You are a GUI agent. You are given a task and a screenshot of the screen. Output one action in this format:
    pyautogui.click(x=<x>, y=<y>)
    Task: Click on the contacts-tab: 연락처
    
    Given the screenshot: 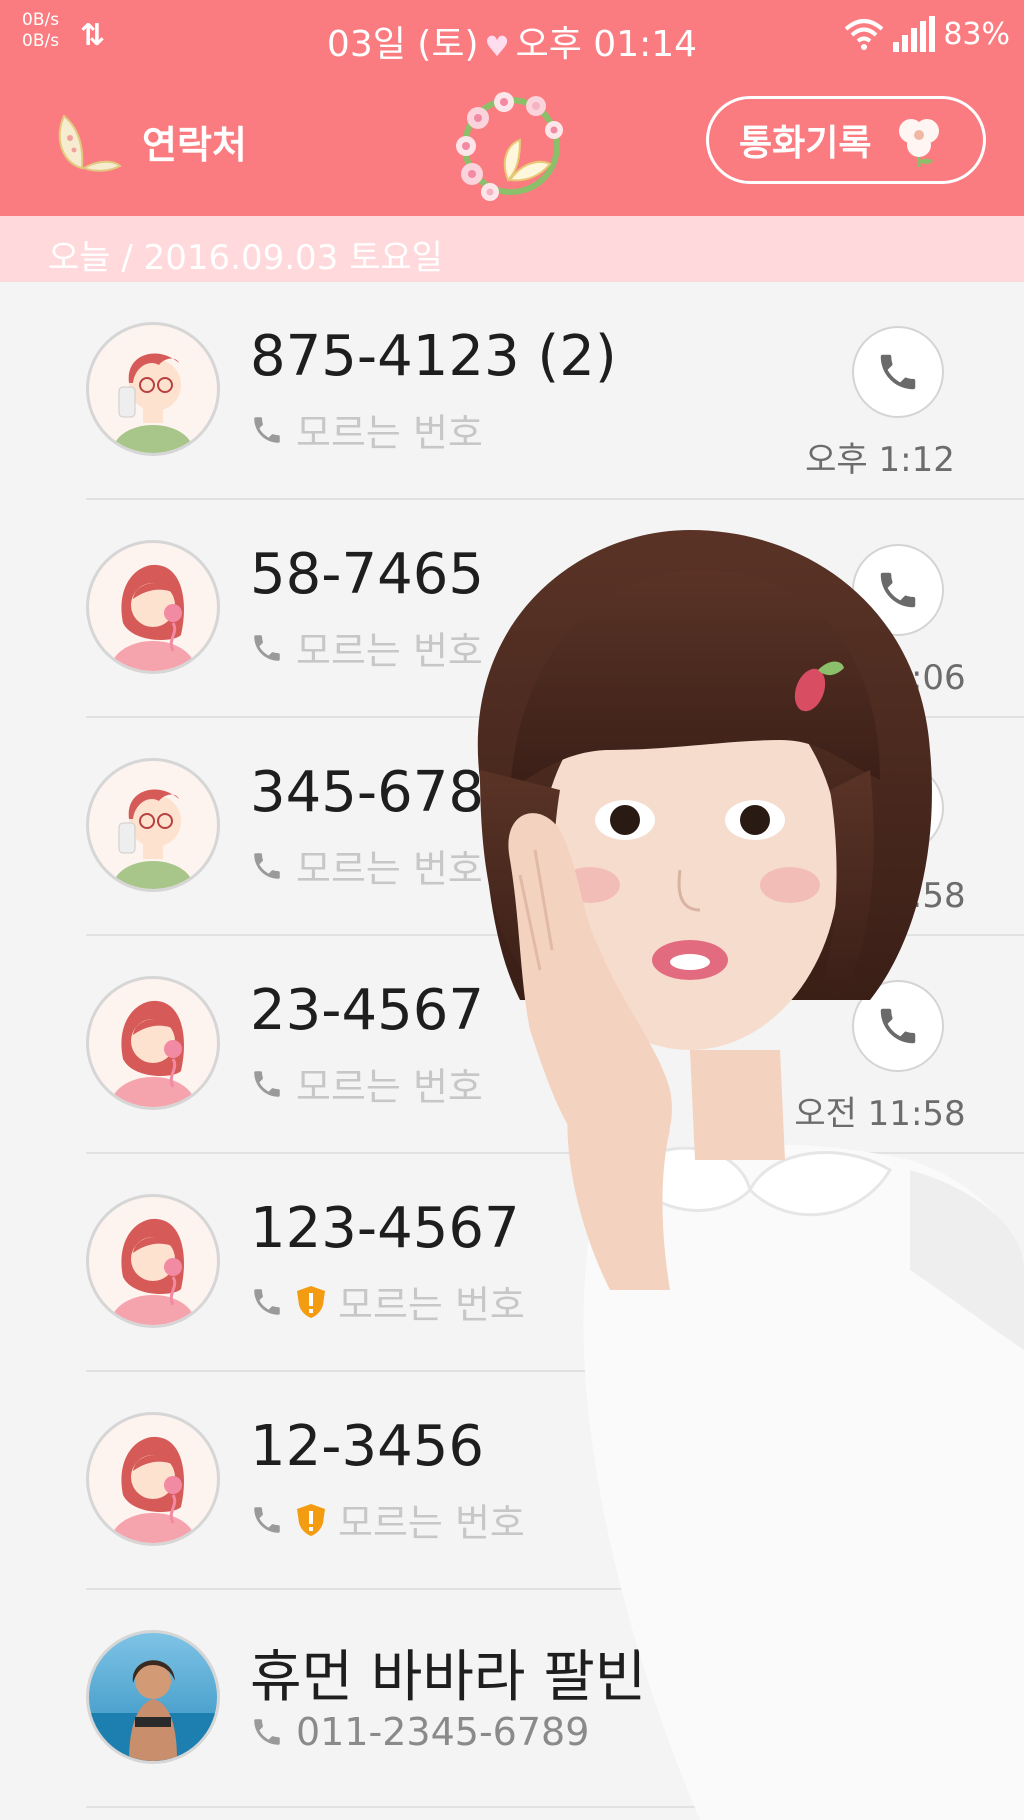 What is the action you would take?
    pyautogui.click(x=149, y=141)
    